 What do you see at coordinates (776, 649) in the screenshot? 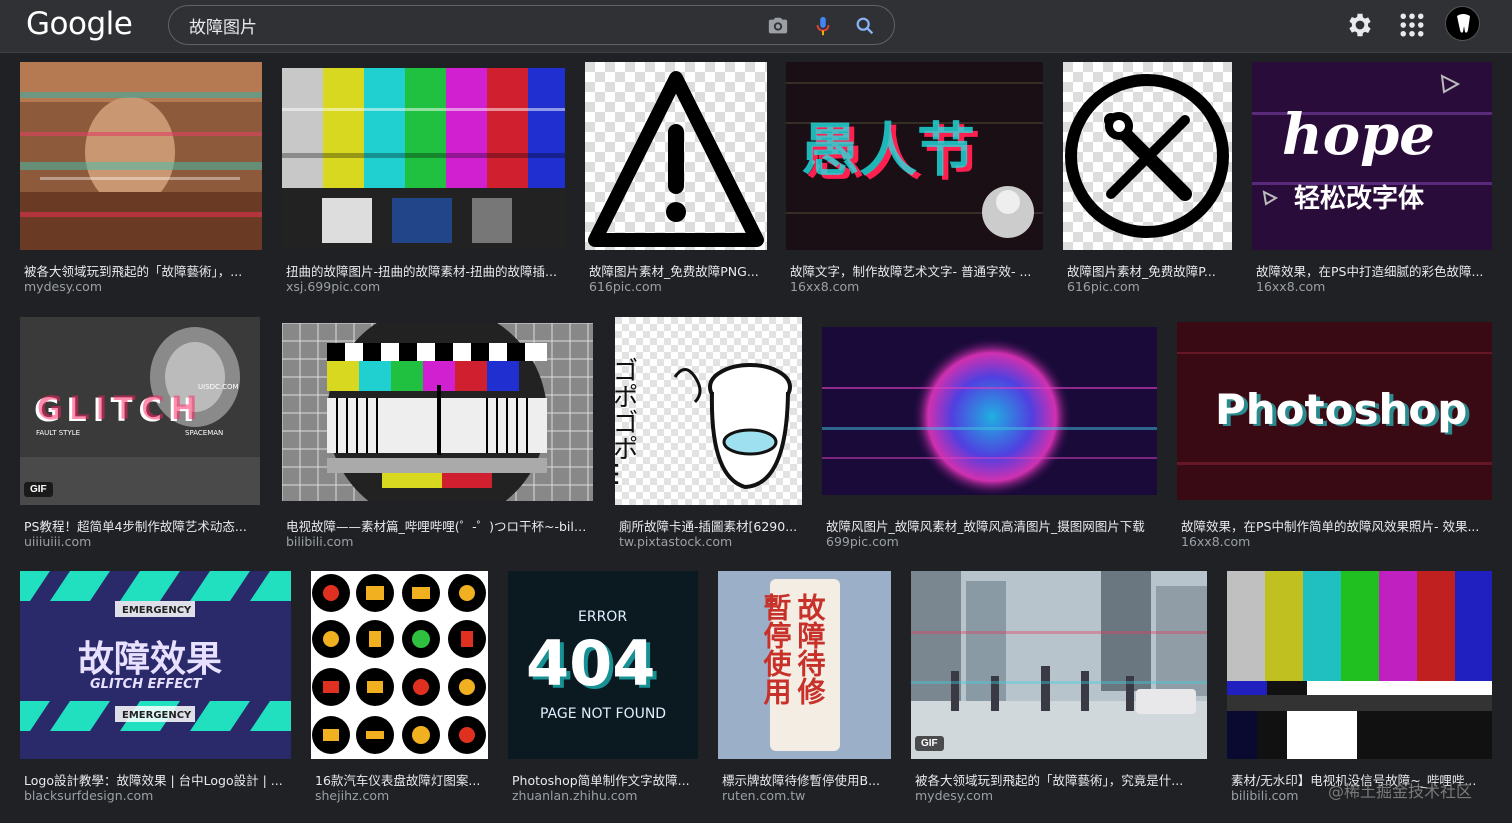
I see `image-text-sign-col2: 暫停使用` at bounding box center [776, 649].